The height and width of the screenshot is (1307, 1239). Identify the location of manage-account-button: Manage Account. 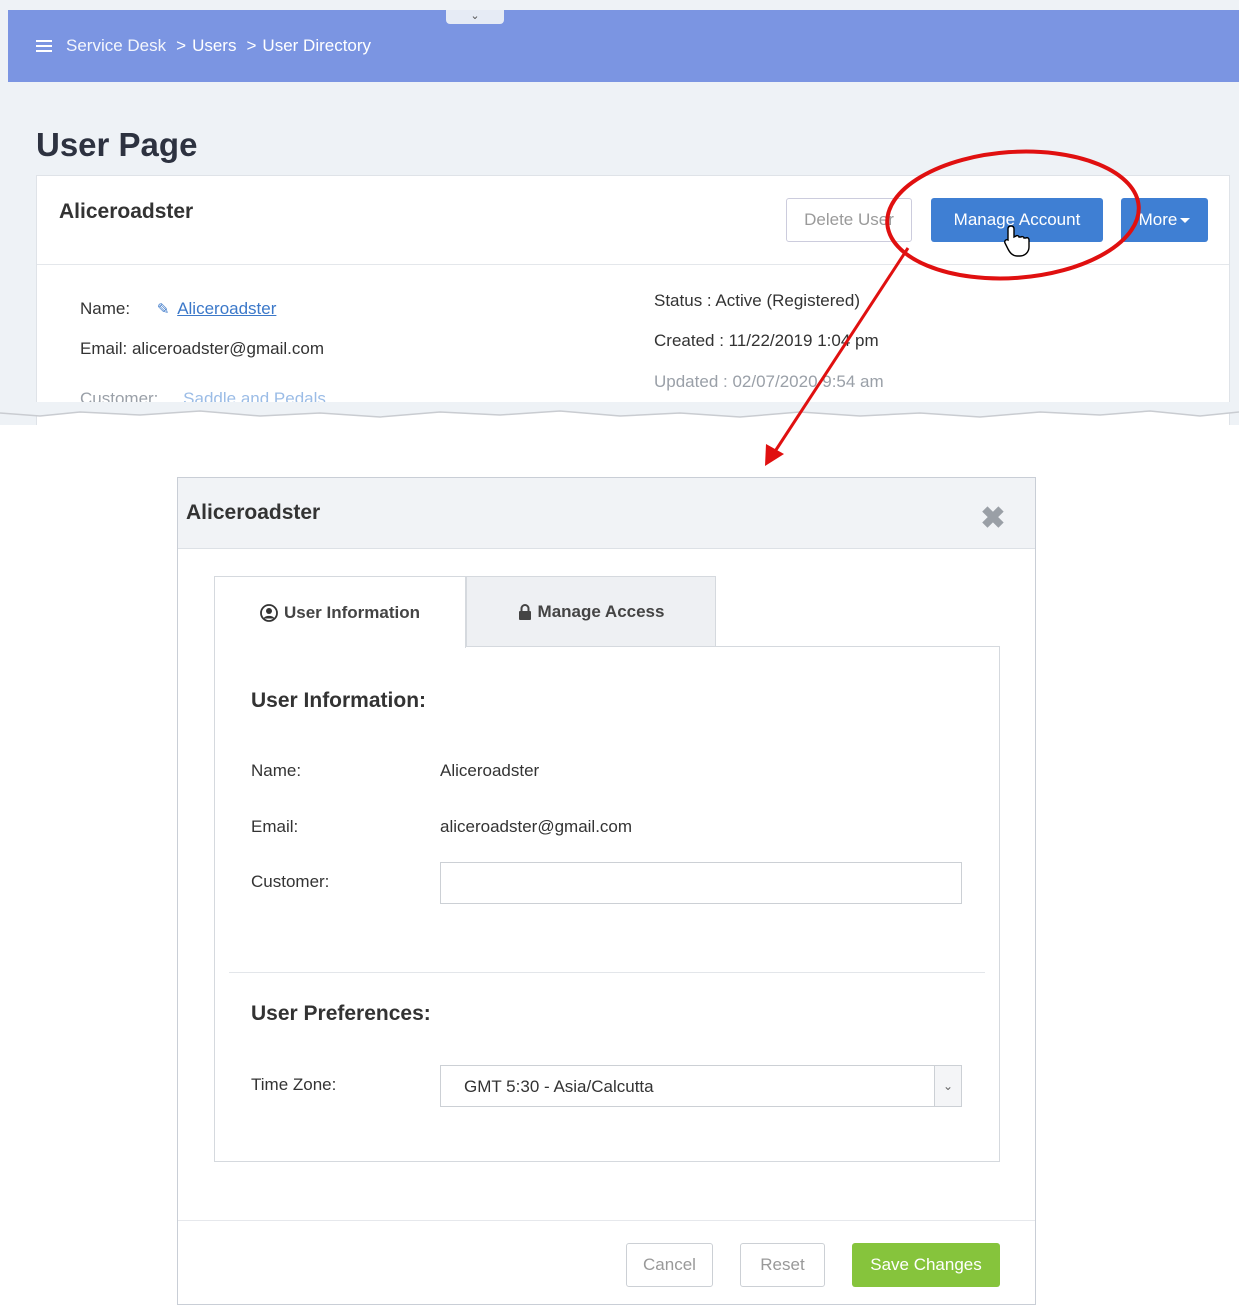
(1017, 220).